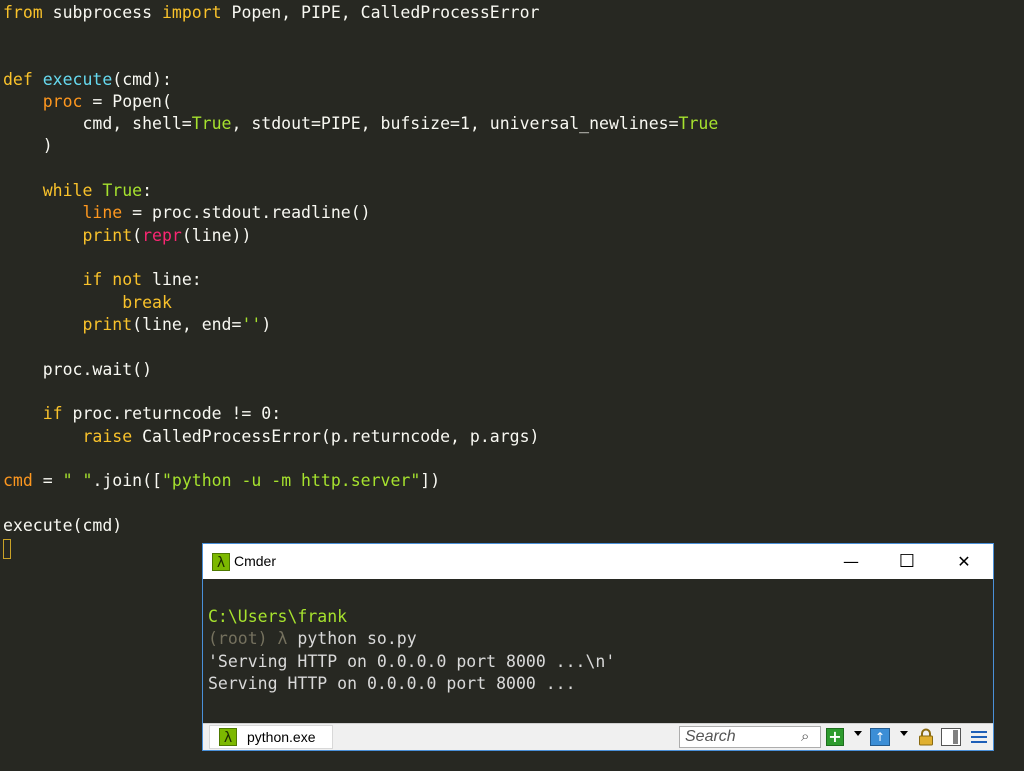 The height and width of the screenshot is (771, 1024). I want to click on token: from, so click(23, 12).